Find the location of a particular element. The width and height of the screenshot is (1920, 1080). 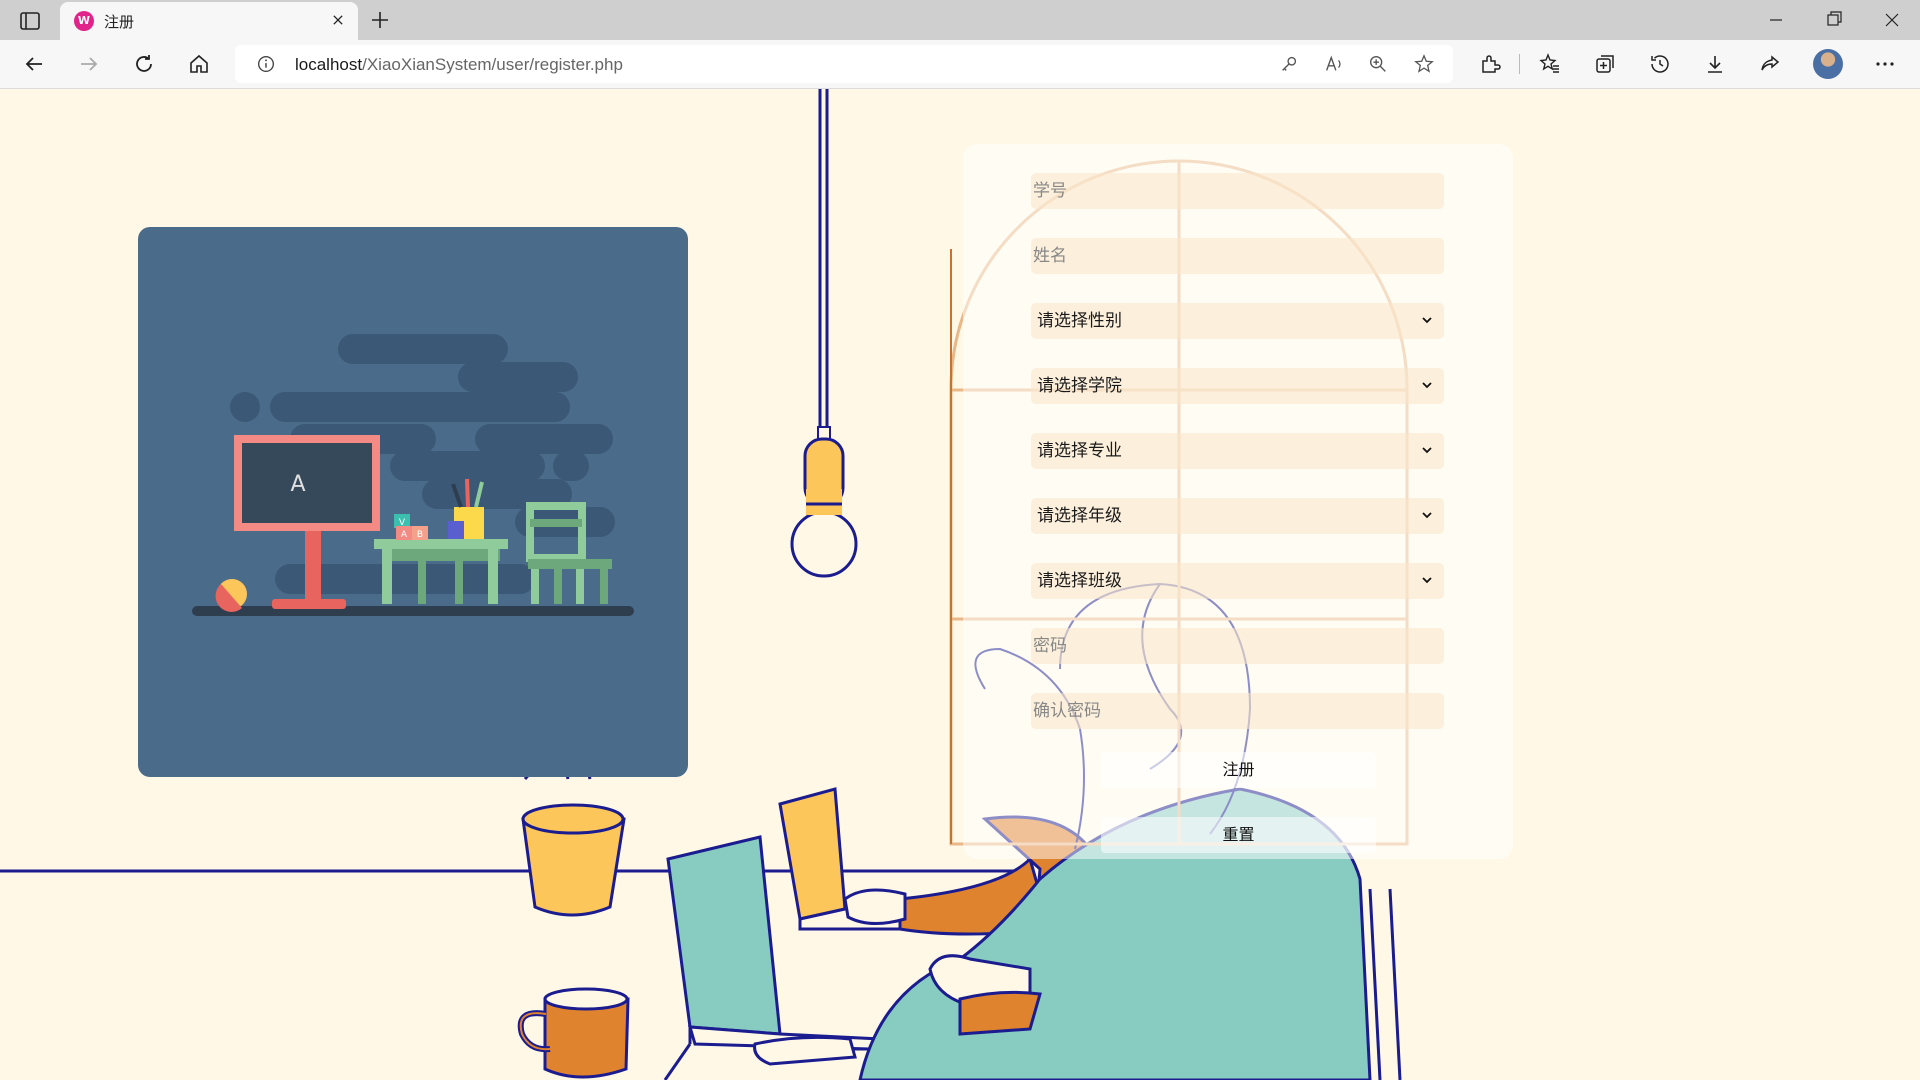

college-select-value: 请选择学院 is located at coordinates (1079, 386).